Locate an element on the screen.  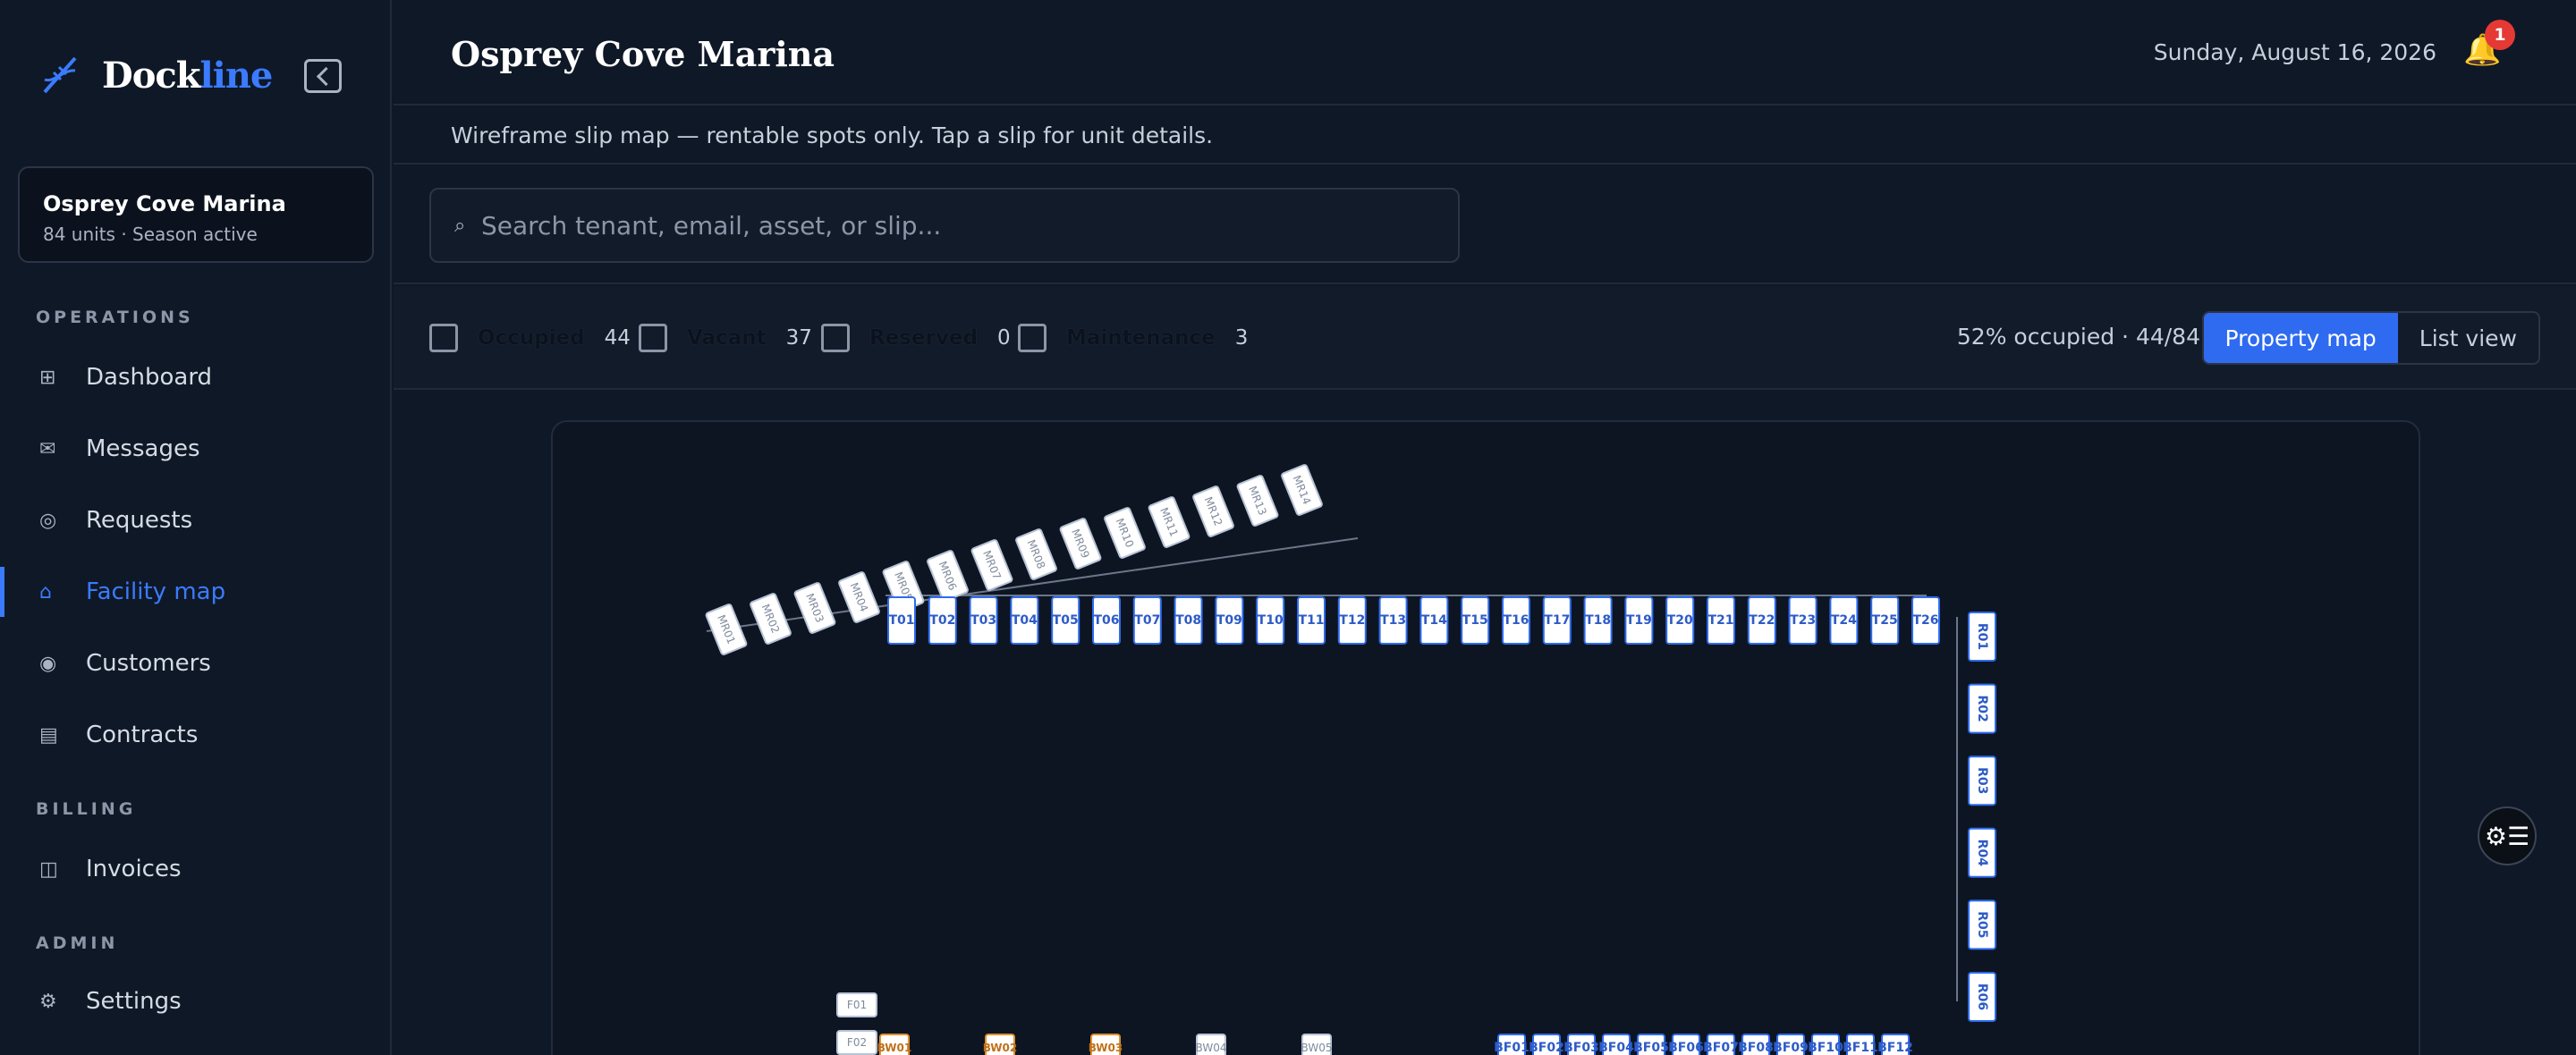
slip-bw02: BW02 is located at coordinates (1000, 1044).